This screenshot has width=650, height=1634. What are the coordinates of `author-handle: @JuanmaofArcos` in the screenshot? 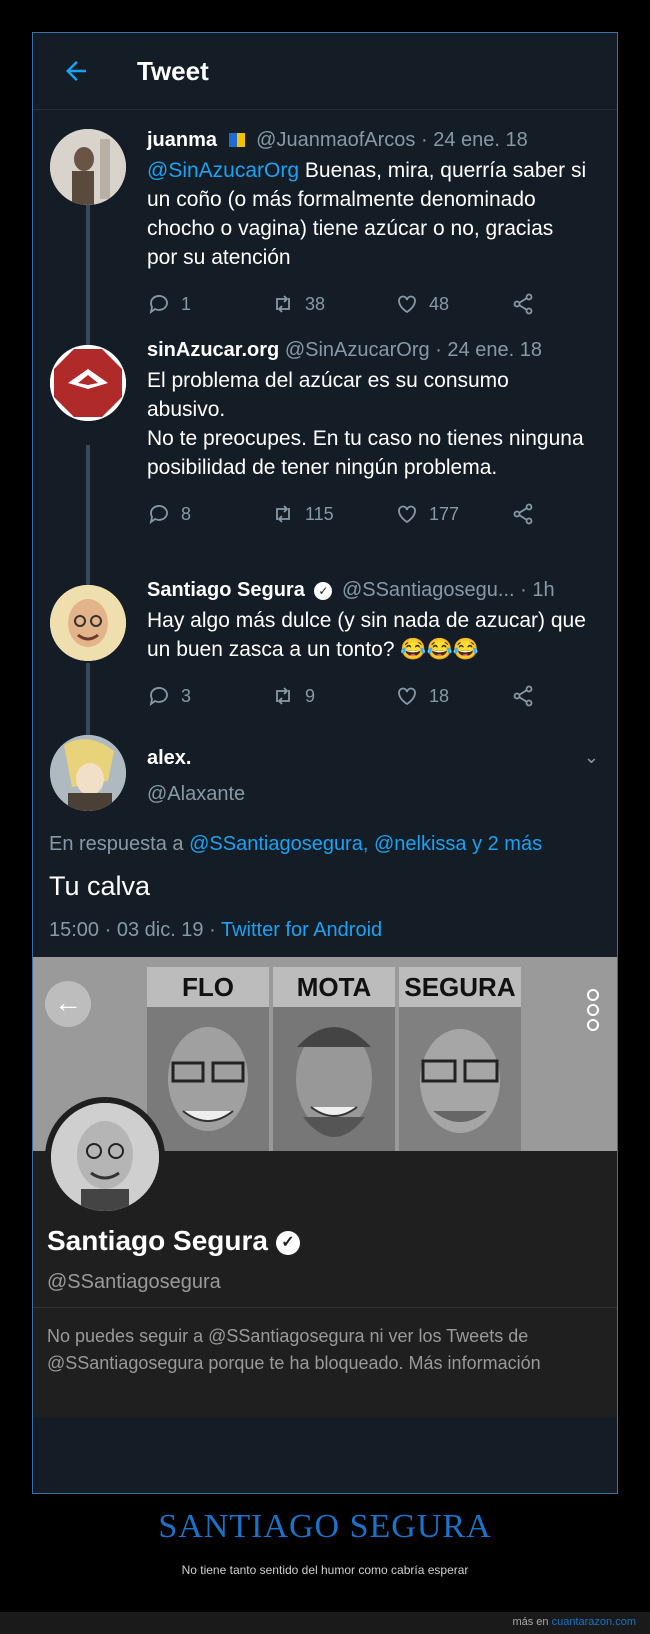 It's located at (335, 140).